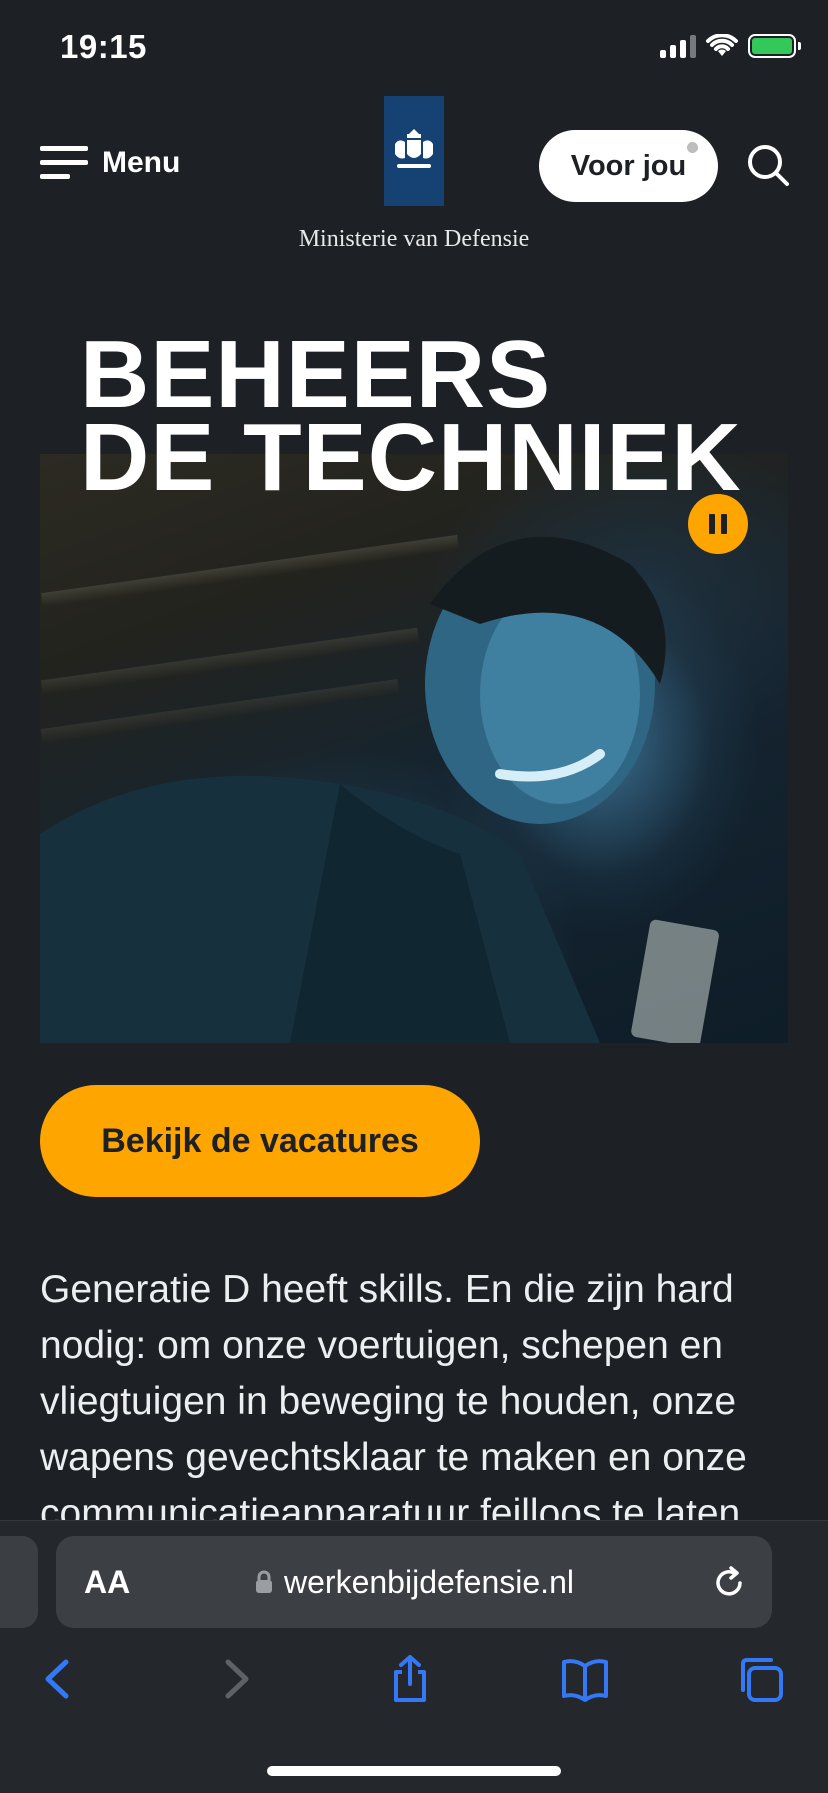  I want to click on home-indicator, so click(414, 1771).